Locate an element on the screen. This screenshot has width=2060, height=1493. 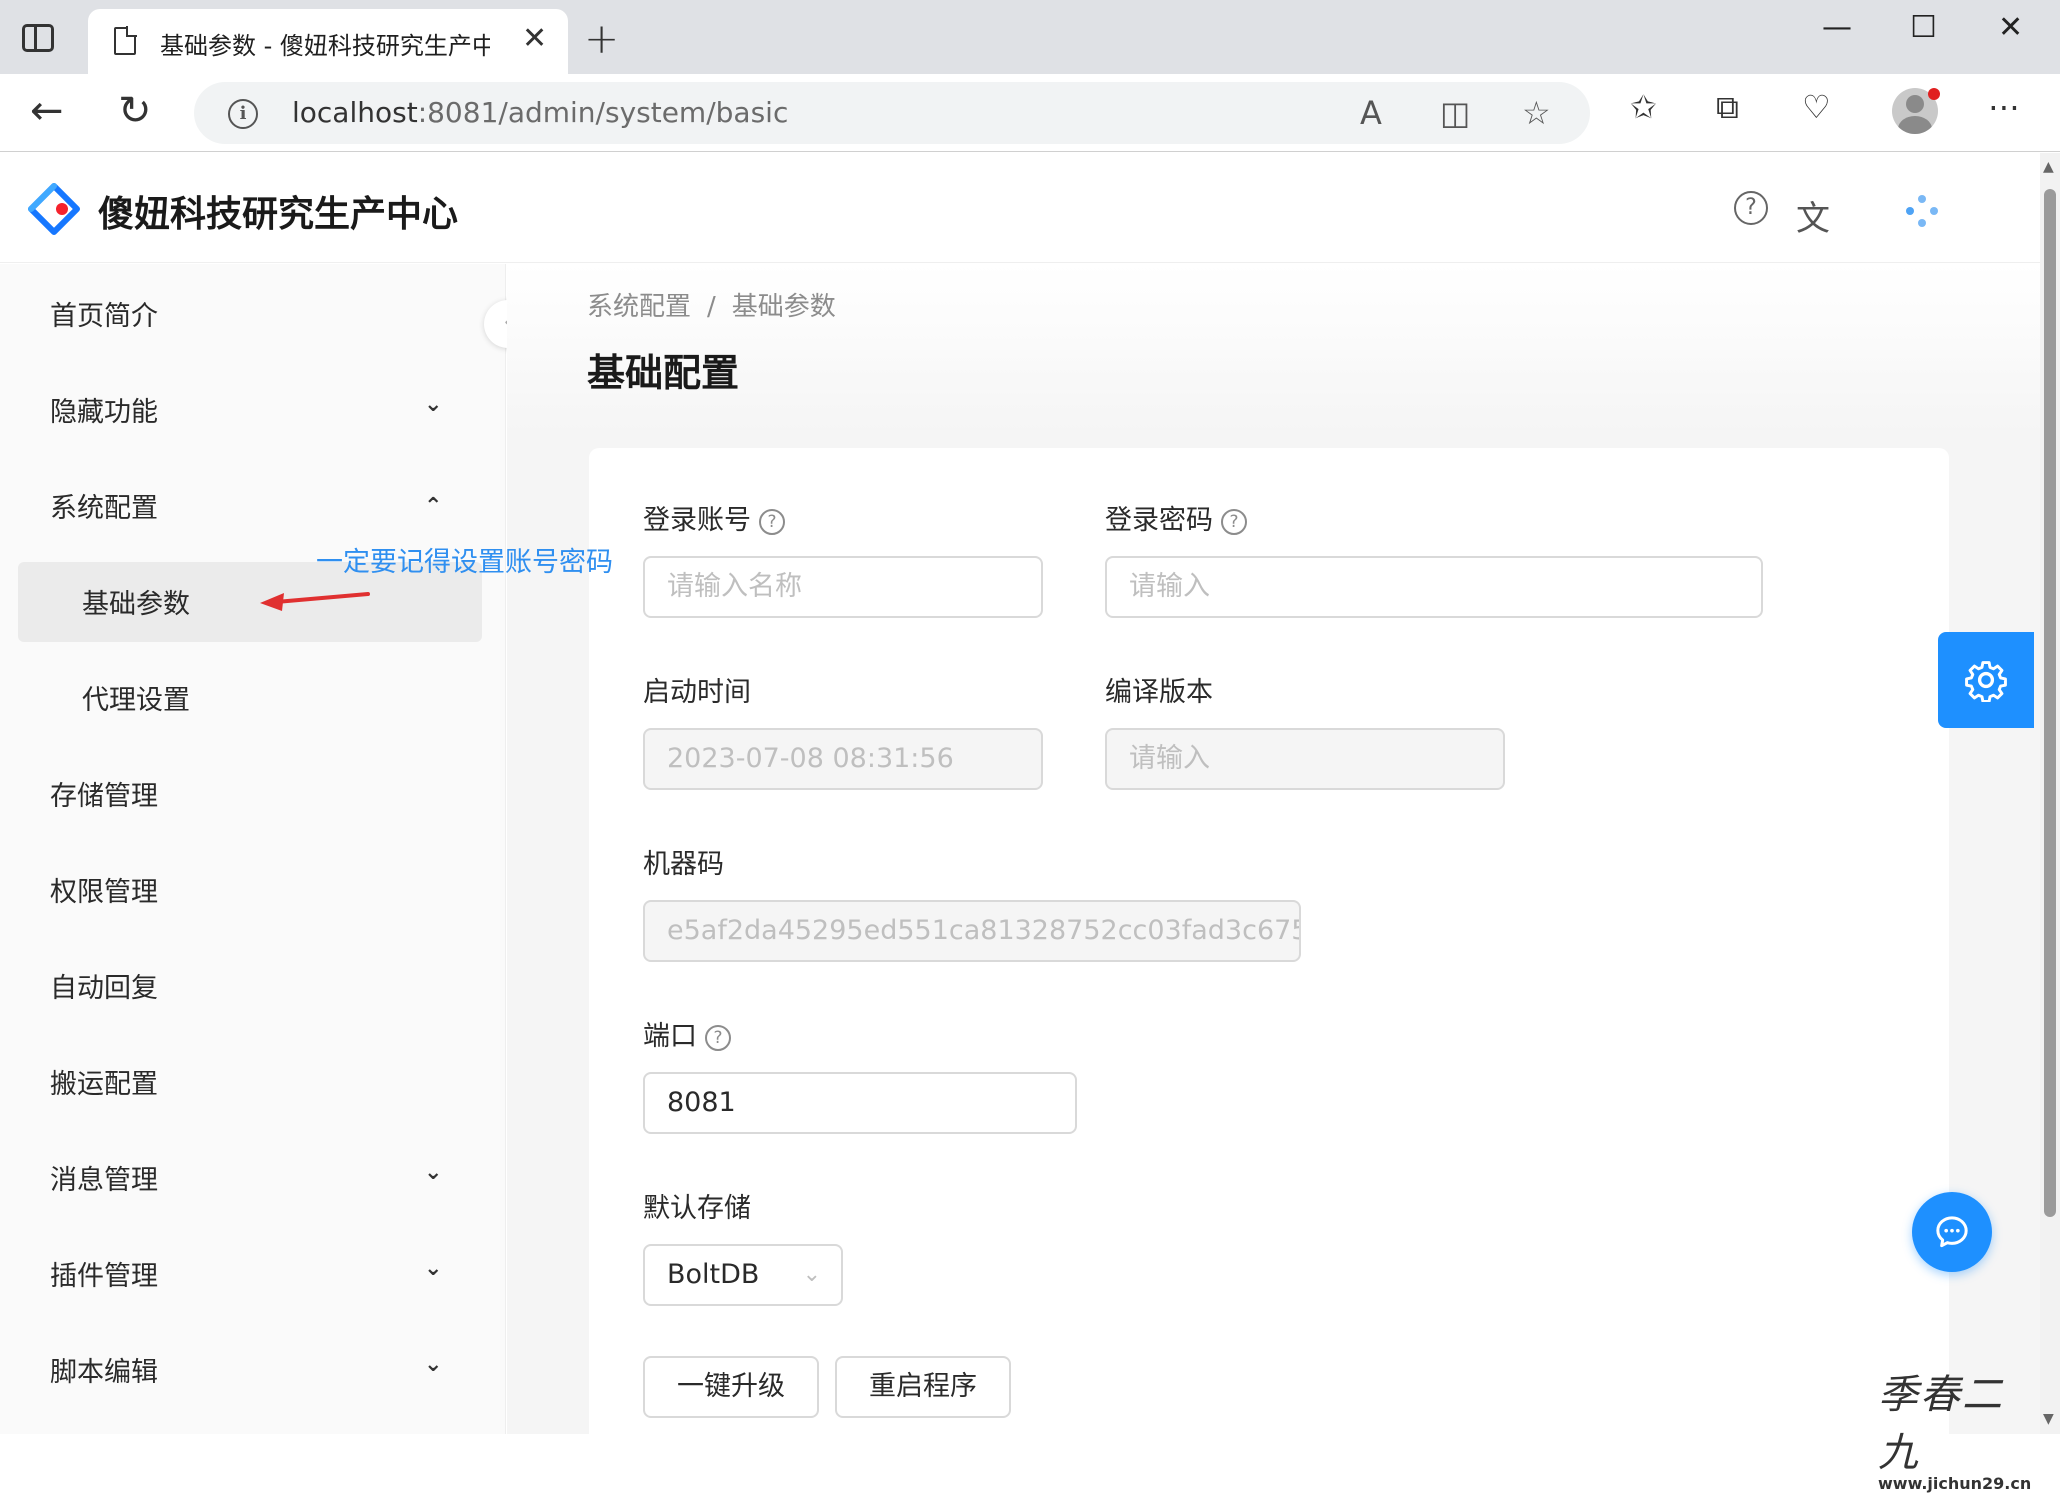
watermark-title: 季春二九 is located at coordinates (1941, 1424).